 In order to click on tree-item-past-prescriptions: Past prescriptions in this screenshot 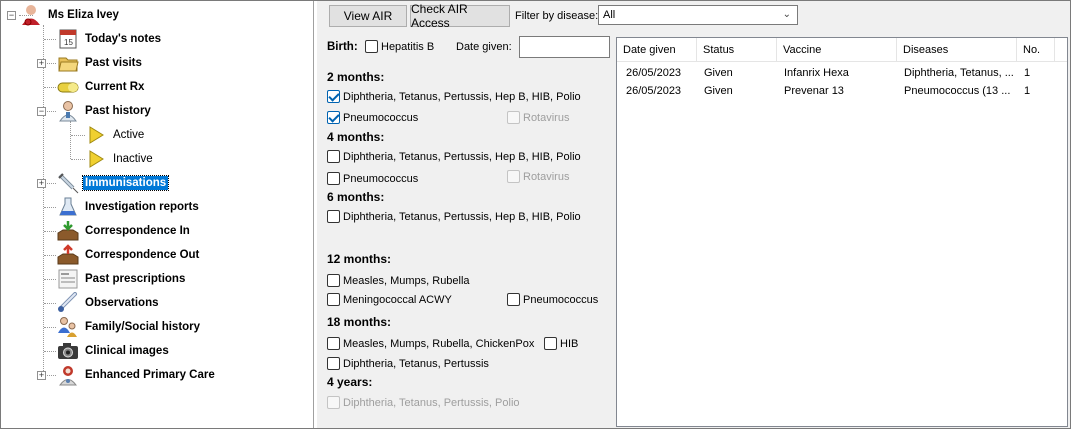, I will do `click(122, 279)`.